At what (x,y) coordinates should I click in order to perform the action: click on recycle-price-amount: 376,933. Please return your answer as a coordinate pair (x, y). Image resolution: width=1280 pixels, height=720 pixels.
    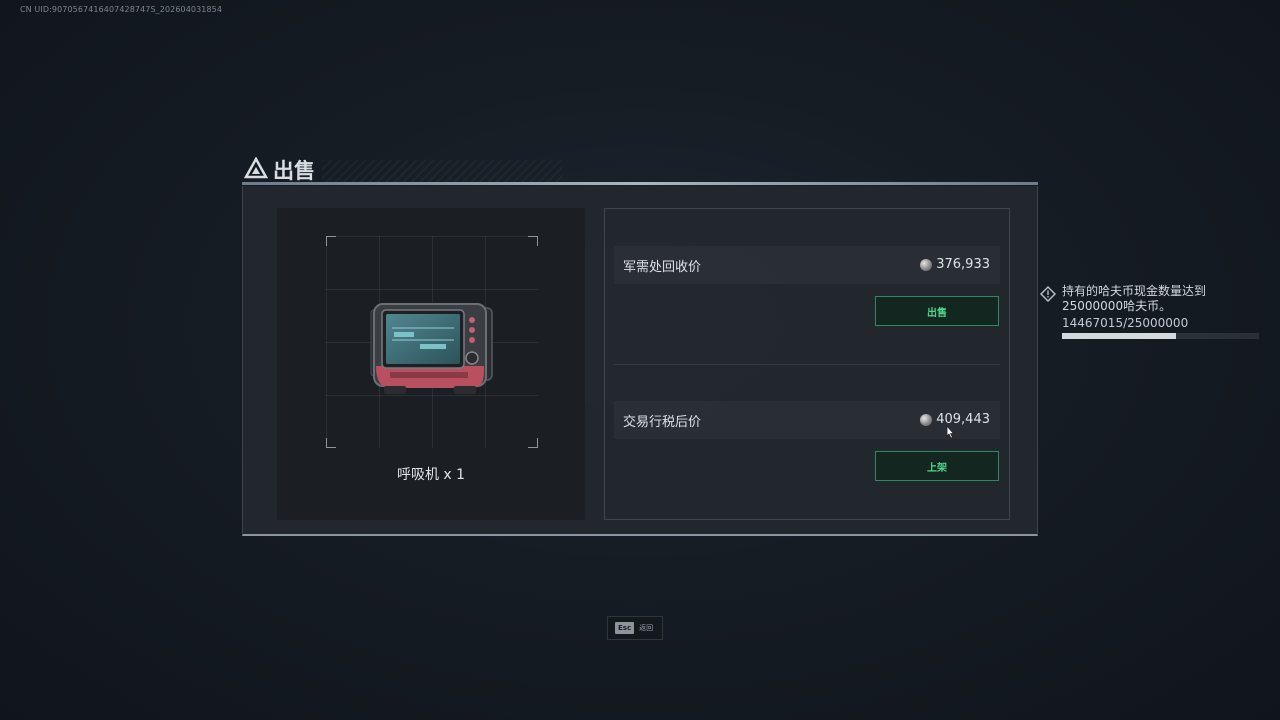
    Looking at the image, I should click on (963, 264).